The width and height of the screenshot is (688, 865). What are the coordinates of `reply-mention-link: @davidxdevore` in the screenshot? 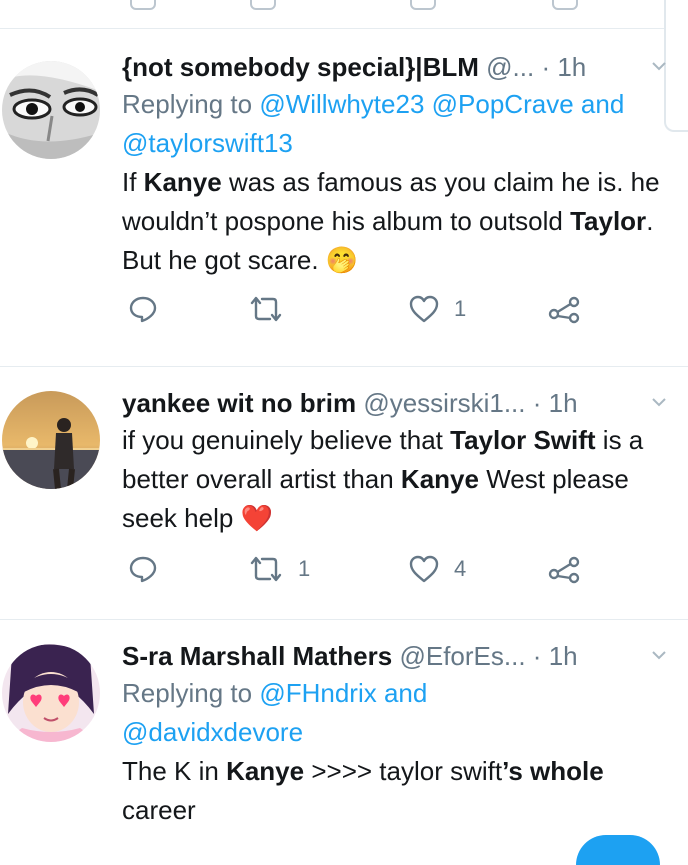 It's located at (212, 732).